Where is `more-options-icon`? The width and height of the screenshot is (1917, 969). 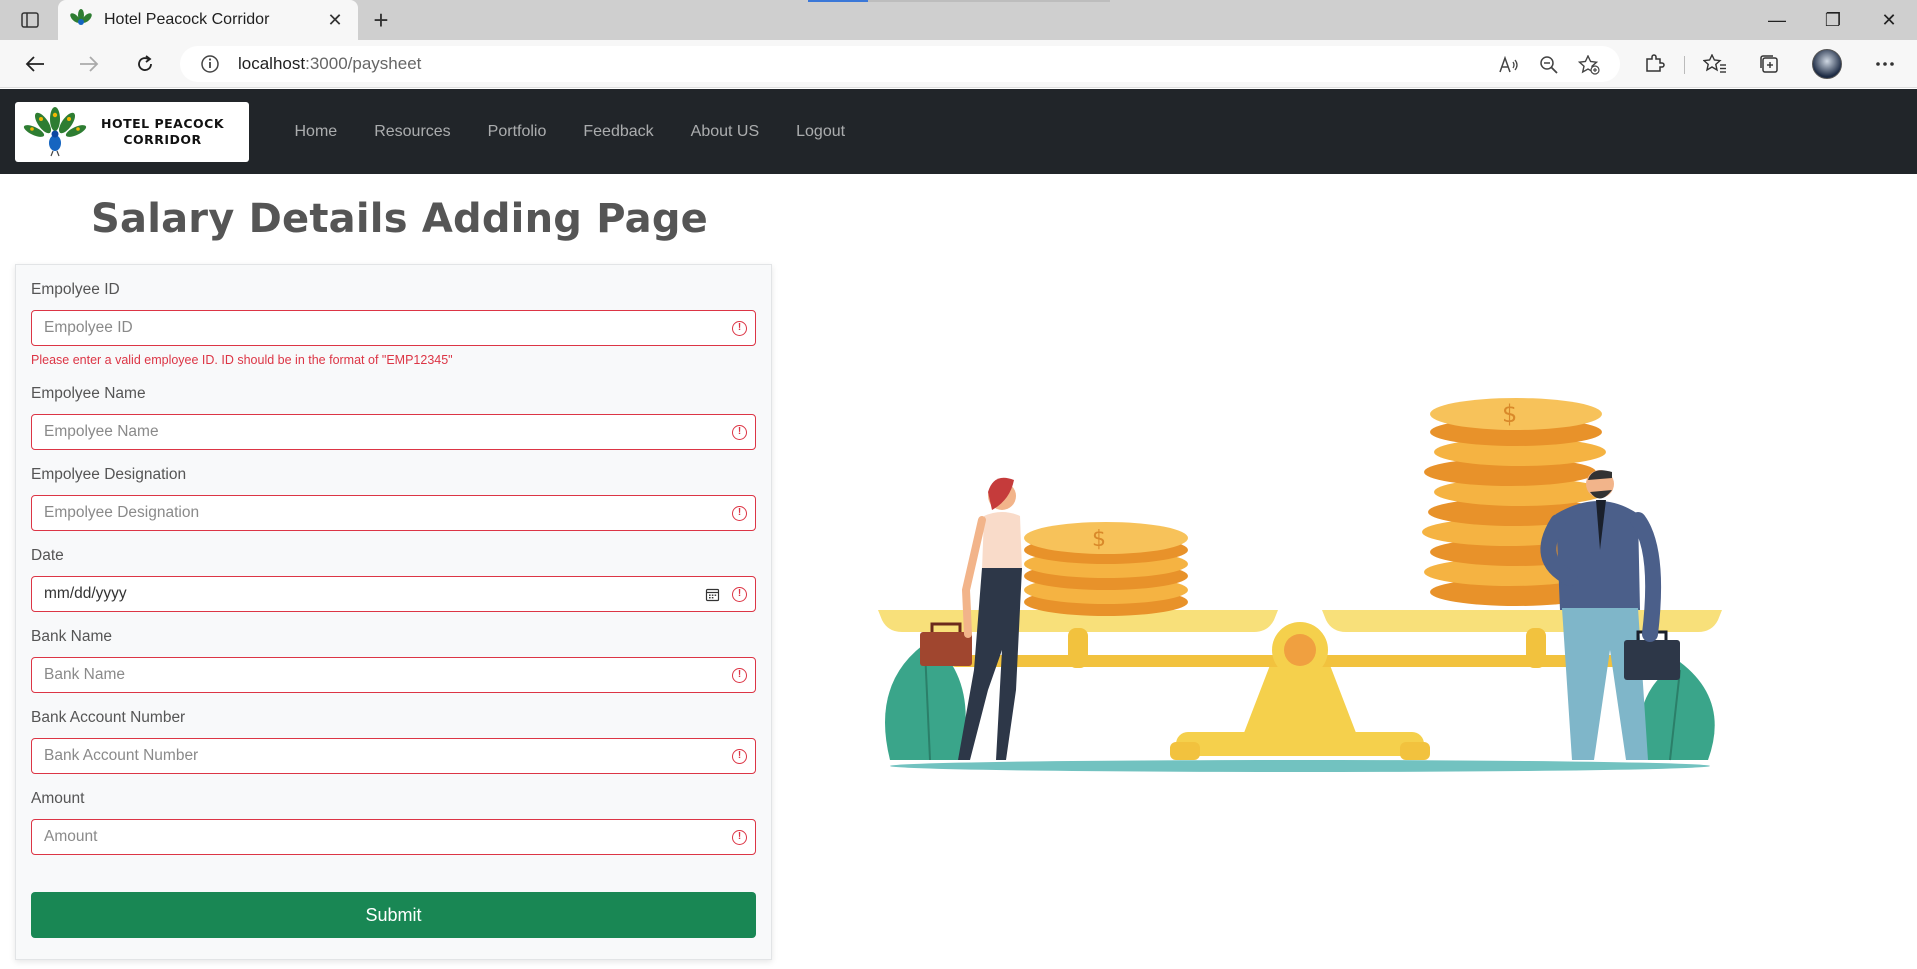
more-options-icon is located at coordinates (1885, 64).